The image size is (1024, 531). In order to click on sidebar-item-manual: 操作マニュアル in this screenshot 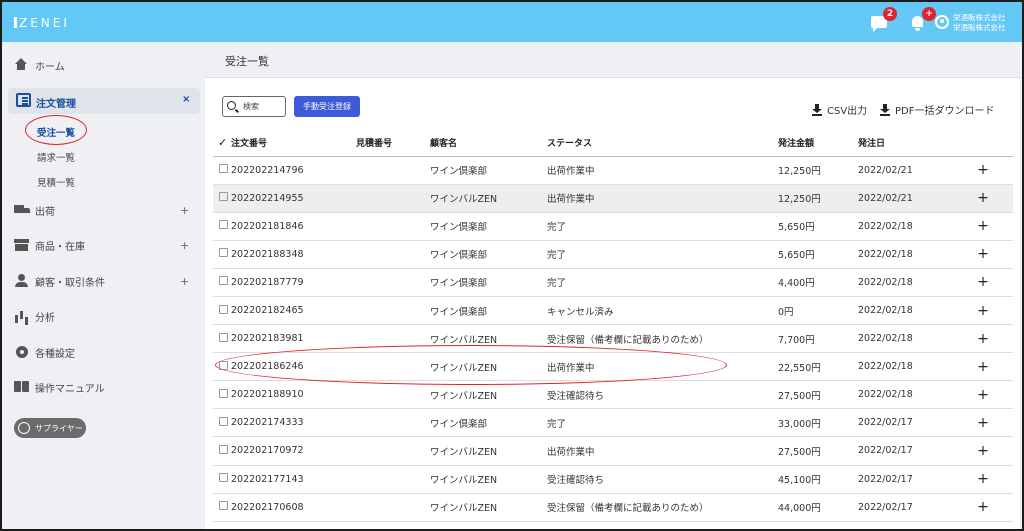, I will do `click(59, 387)`.